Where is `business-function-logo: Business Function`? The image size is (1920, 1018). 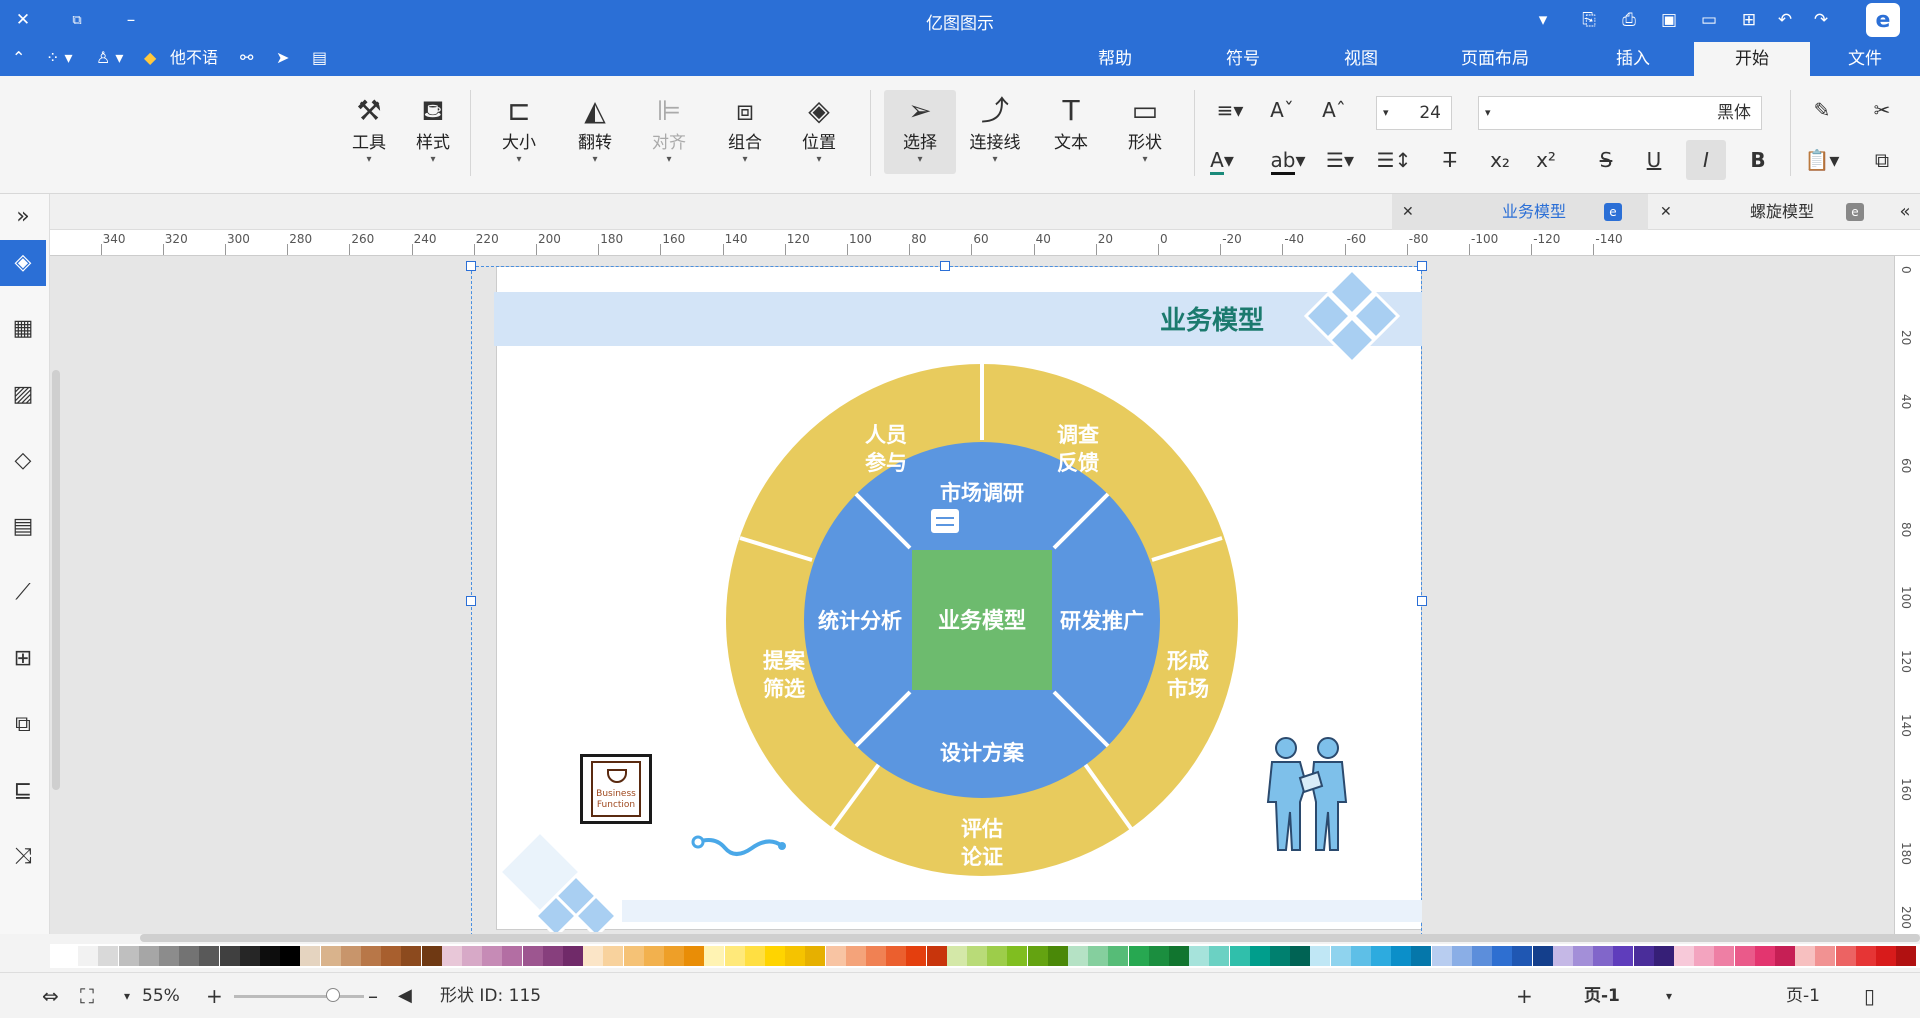
business-function-logo: Business Function is located at coordinates (616, 789).